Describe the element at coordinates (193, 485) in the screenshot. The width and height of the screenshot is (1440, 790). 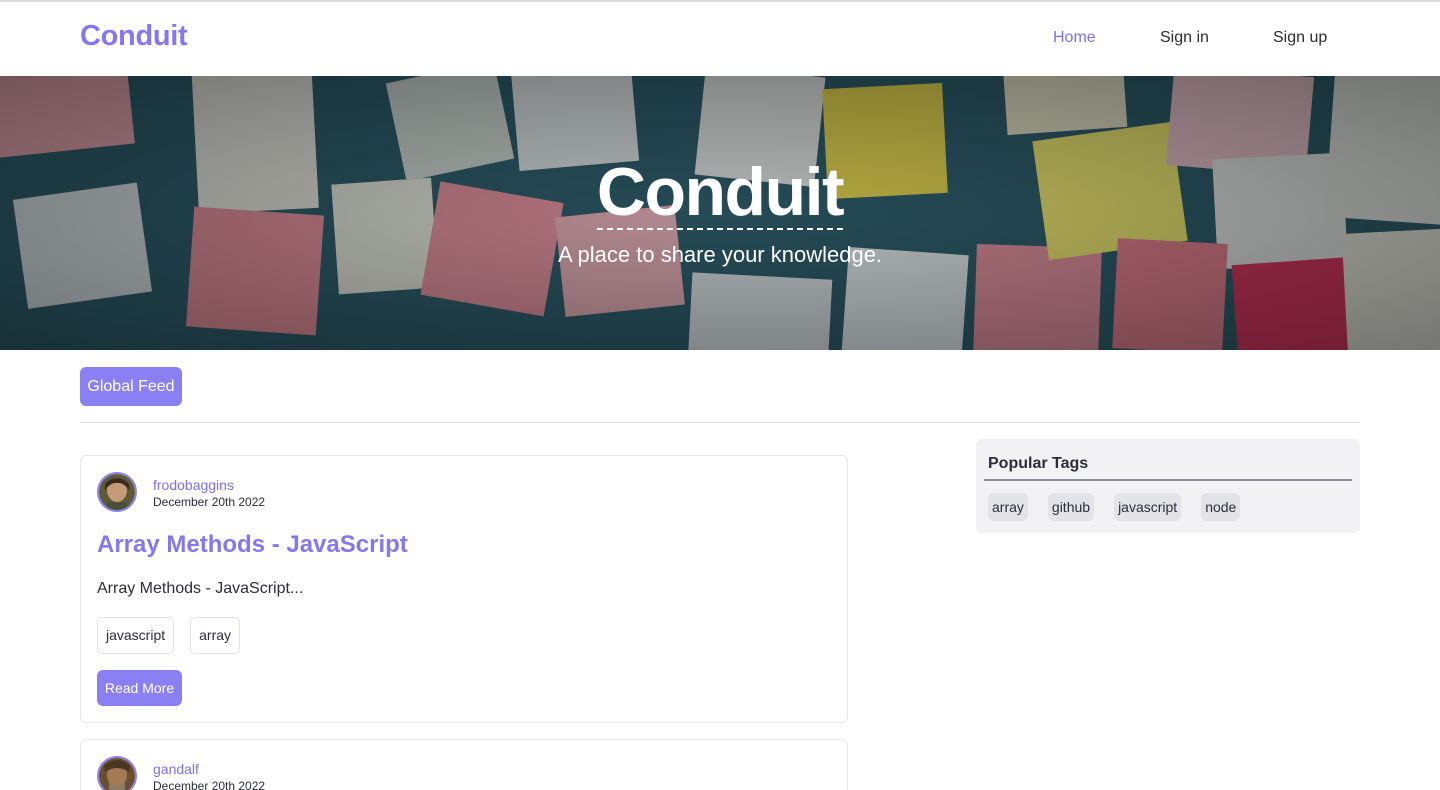
I see `author-link: frodobaggins` at that location.